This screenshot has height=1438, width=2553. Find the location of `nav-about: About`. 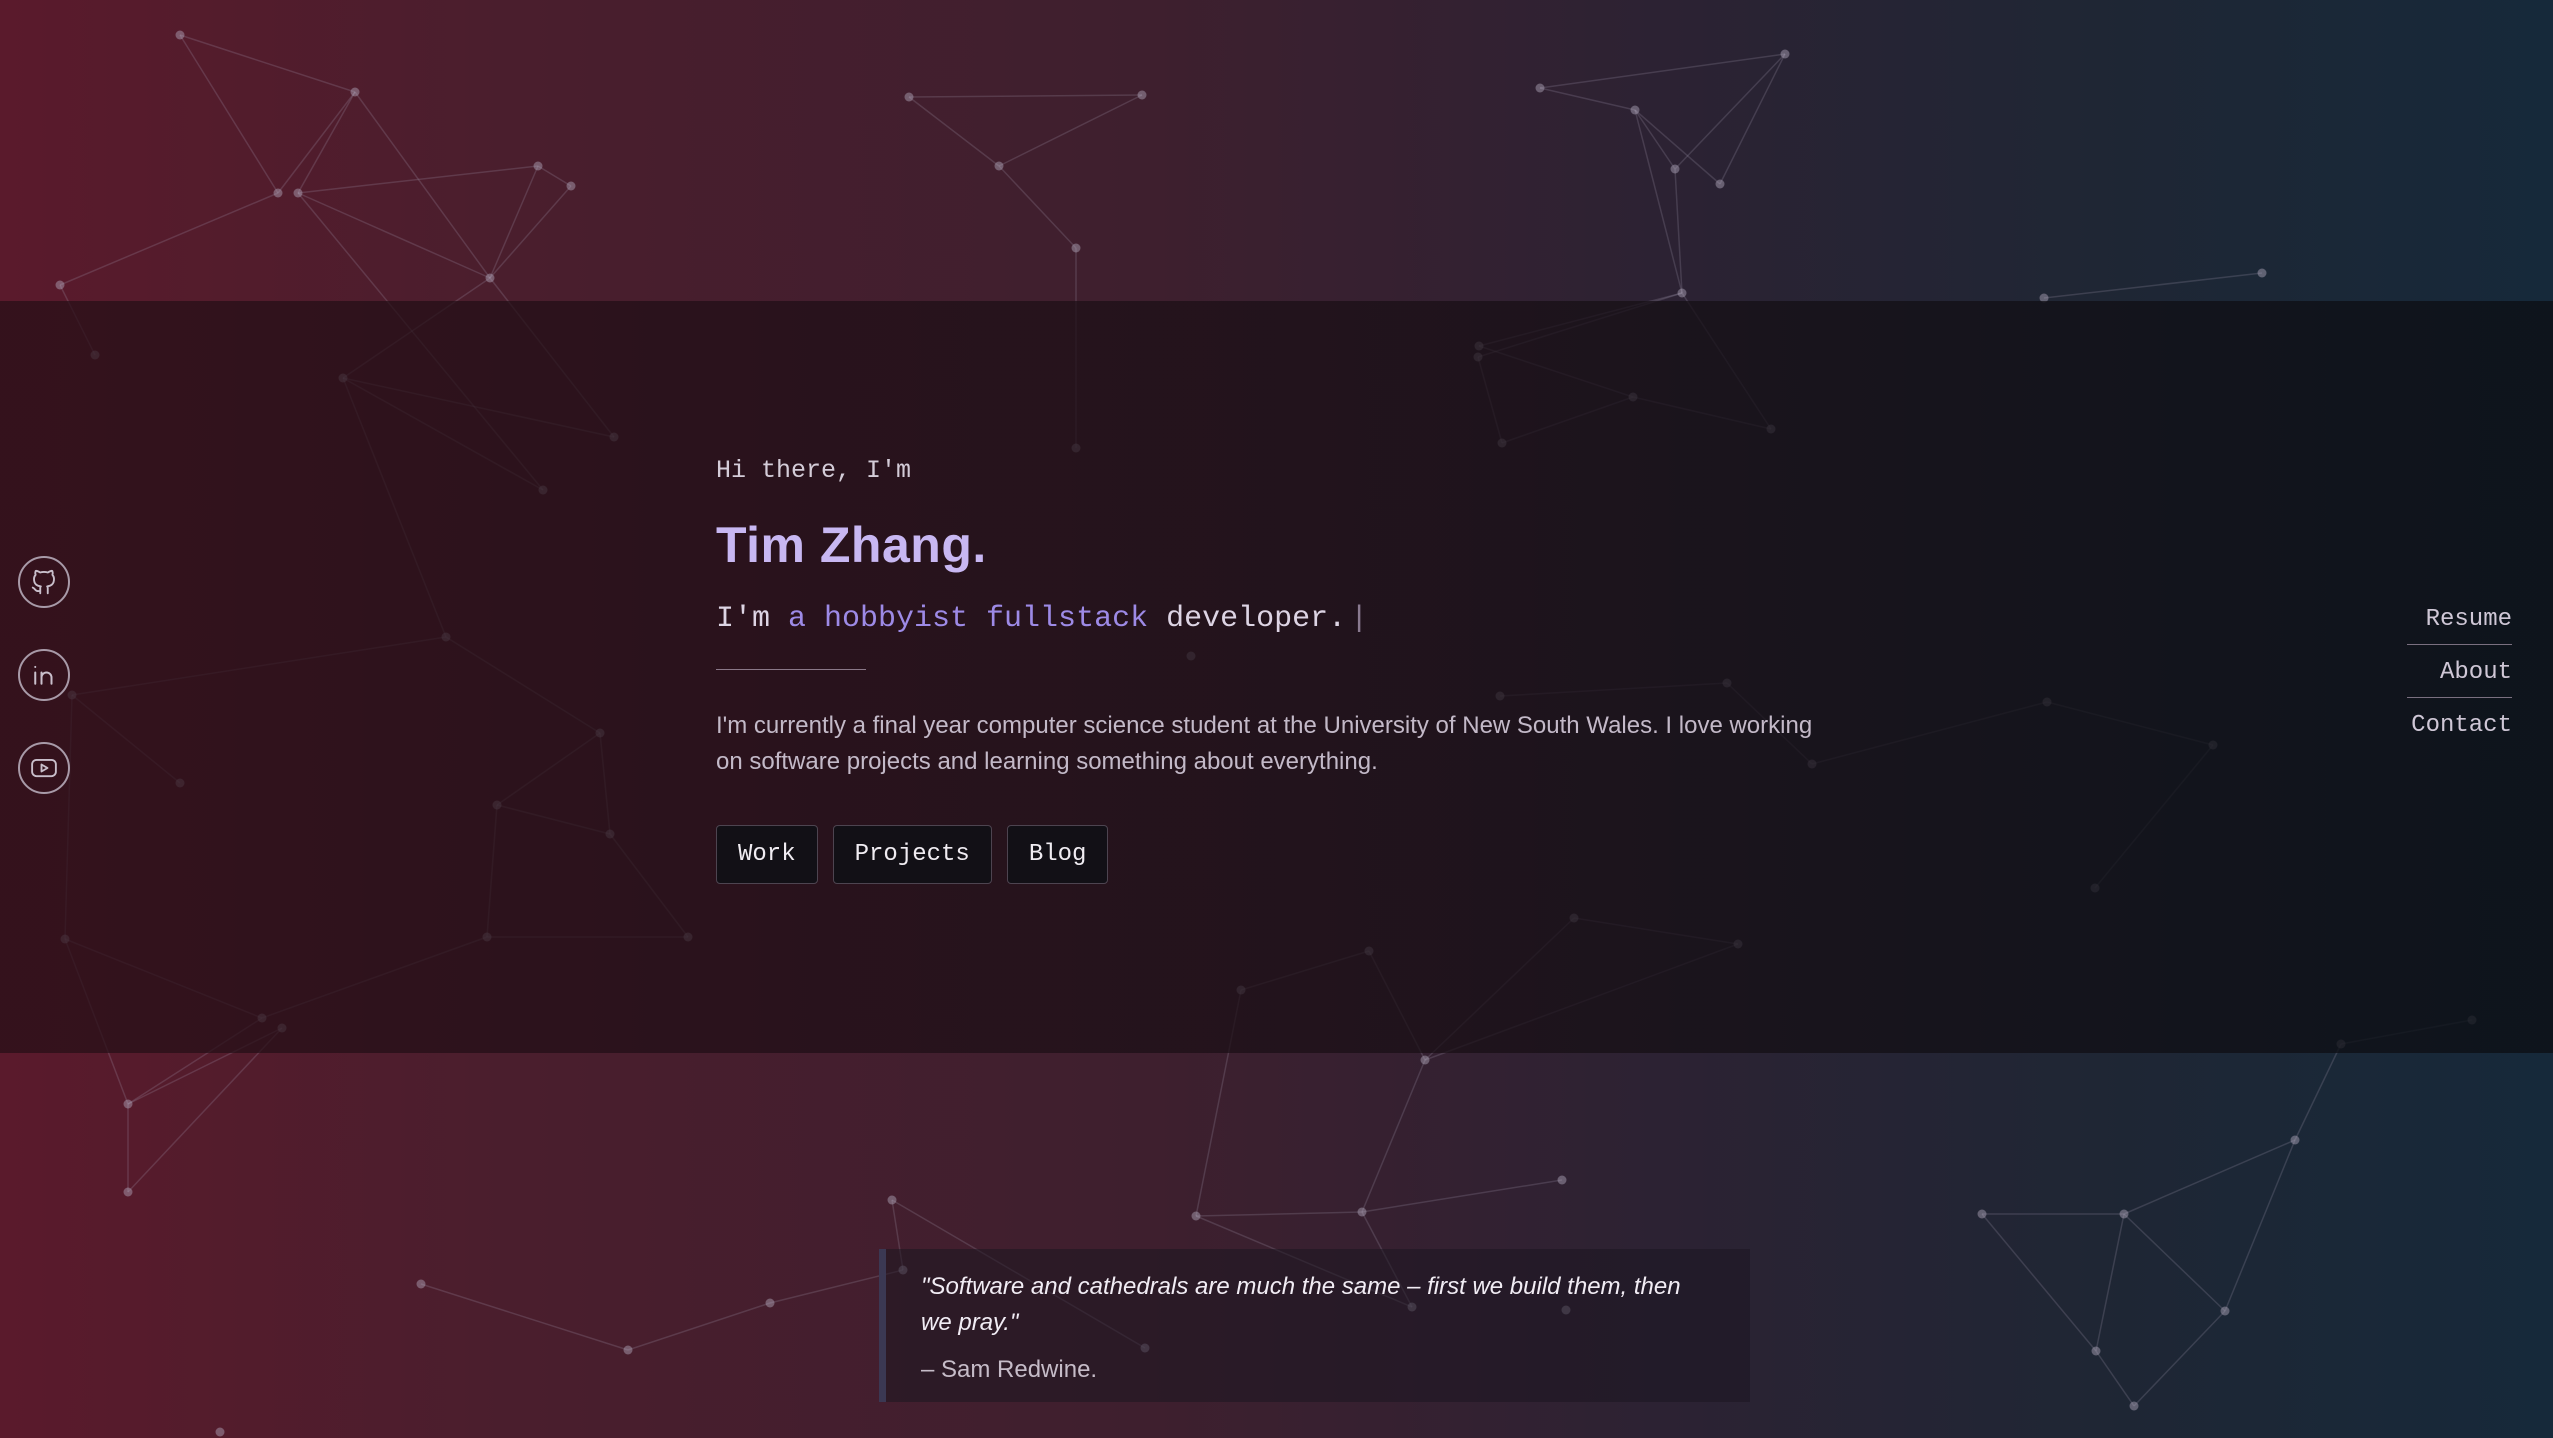

nav-about: About is located at coordinates (2459, 671).